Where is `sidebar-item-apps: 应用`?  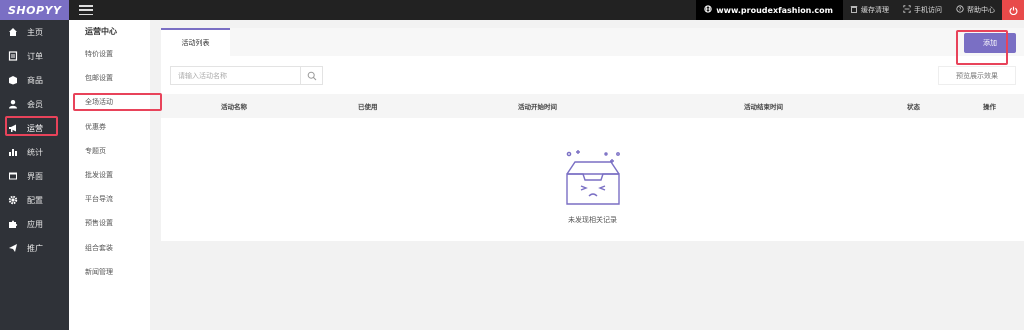 sidebar-item-apps: 应用 is located at coordinates (34, 224).